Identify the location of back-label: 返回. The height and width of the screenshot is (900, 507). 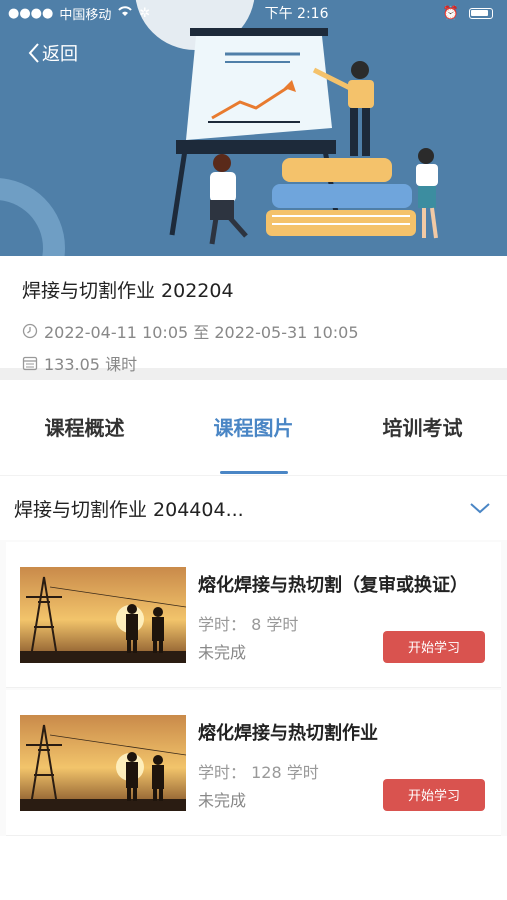
(60, 54).